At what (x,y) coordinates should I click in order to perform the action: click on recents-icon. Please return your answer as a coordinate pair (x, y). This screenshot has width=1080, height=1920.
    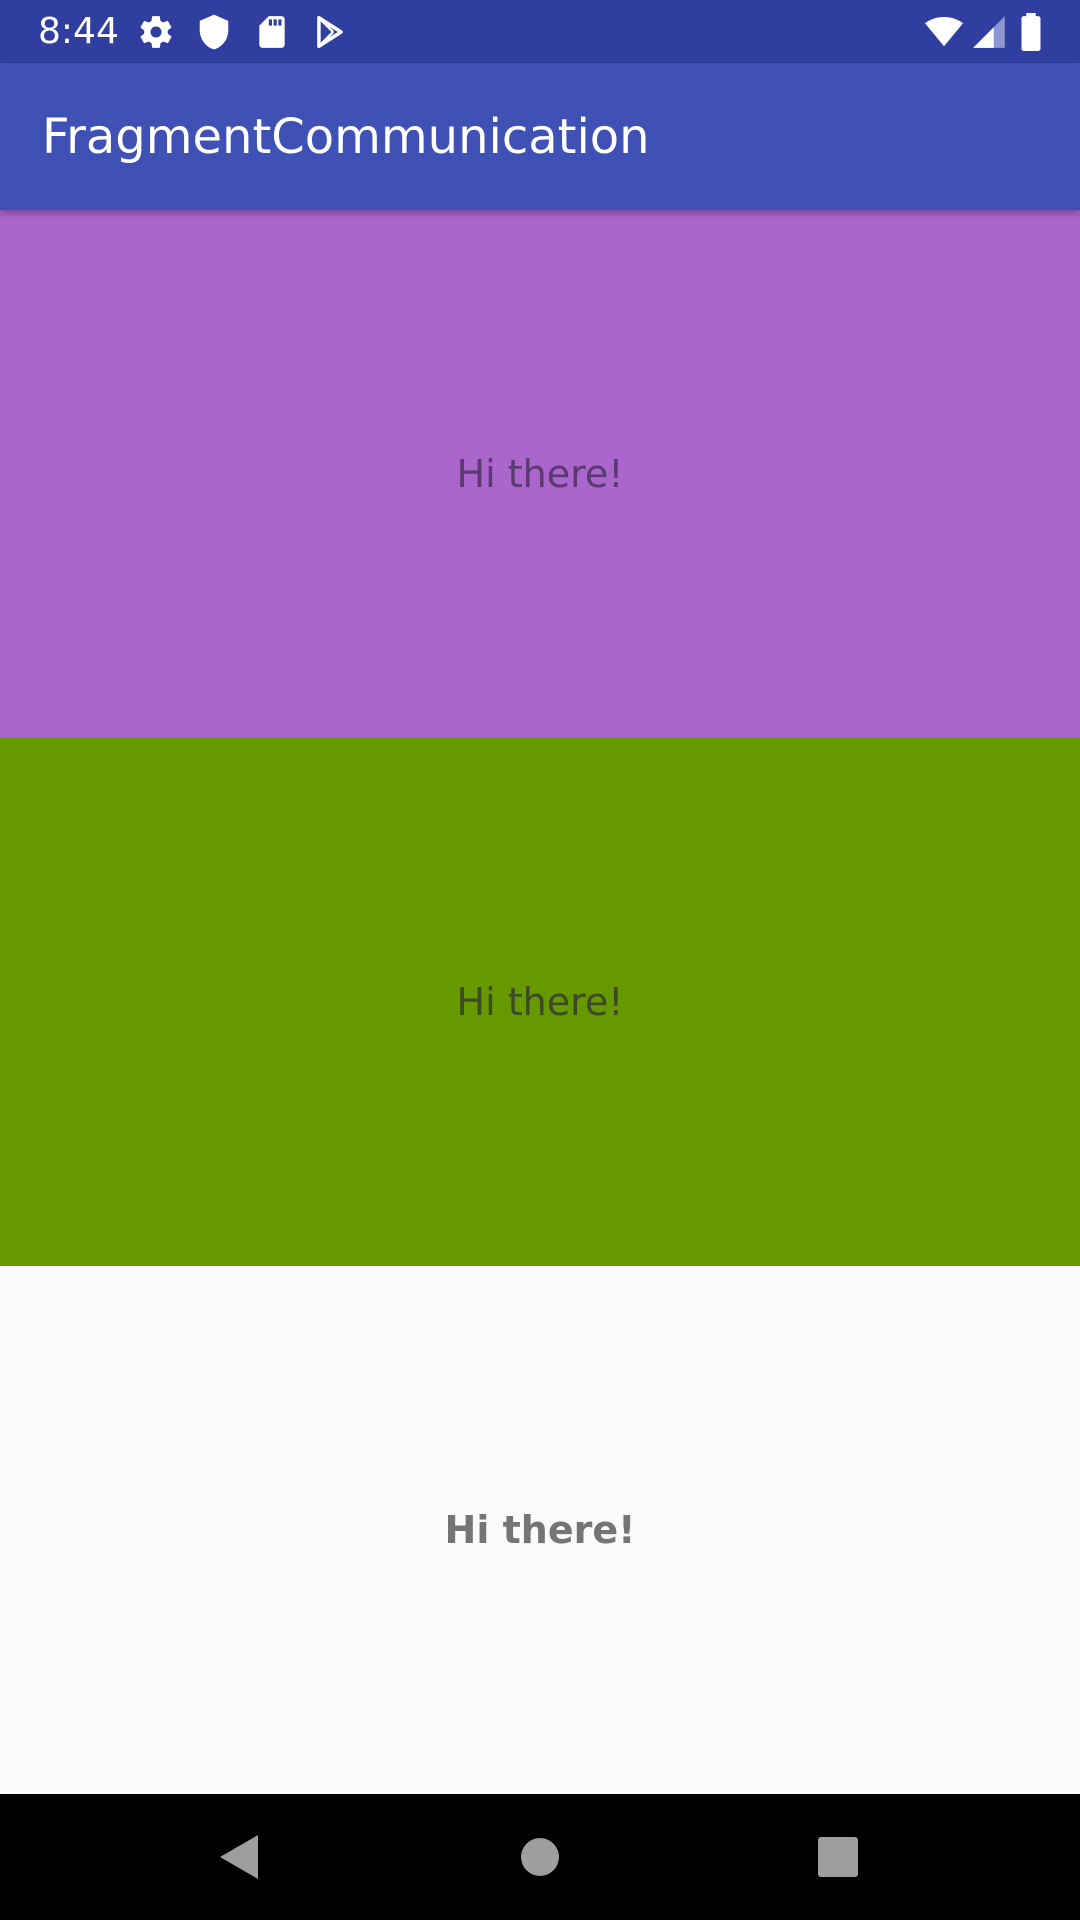
    Looking at the image, I should click on (838, 1857).